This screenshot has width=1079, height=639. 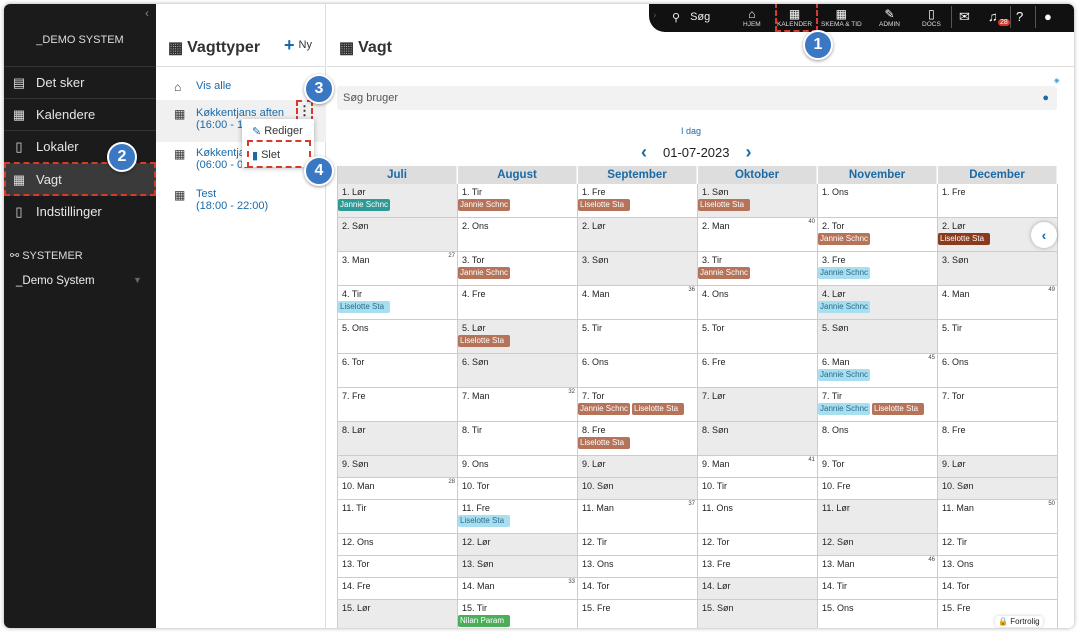 I want to click on day-cell: 11. Man 37, so click(x=638, y=517).